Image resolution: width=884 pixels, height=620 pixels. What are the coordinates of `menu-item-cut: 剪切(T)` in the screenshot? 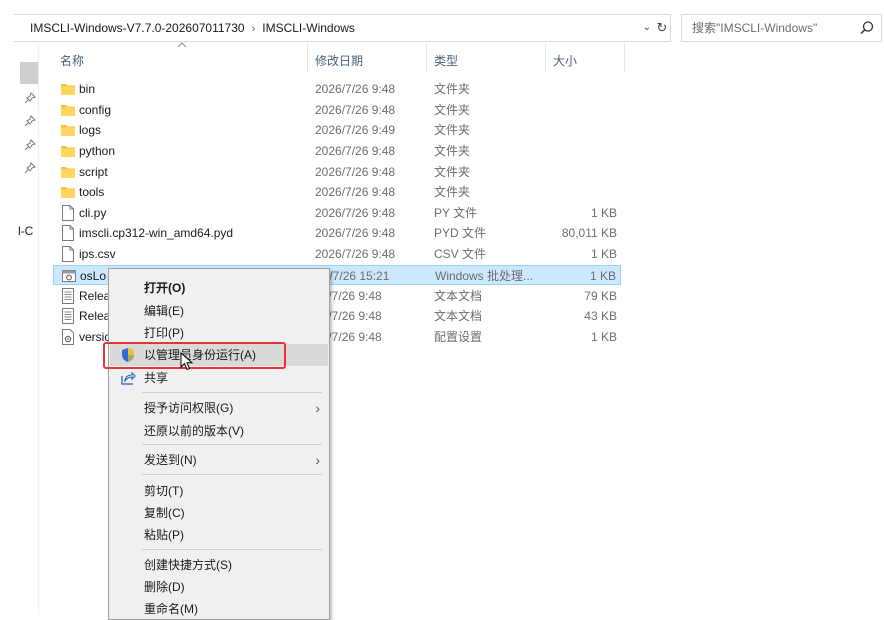 It's located at (219, 491).